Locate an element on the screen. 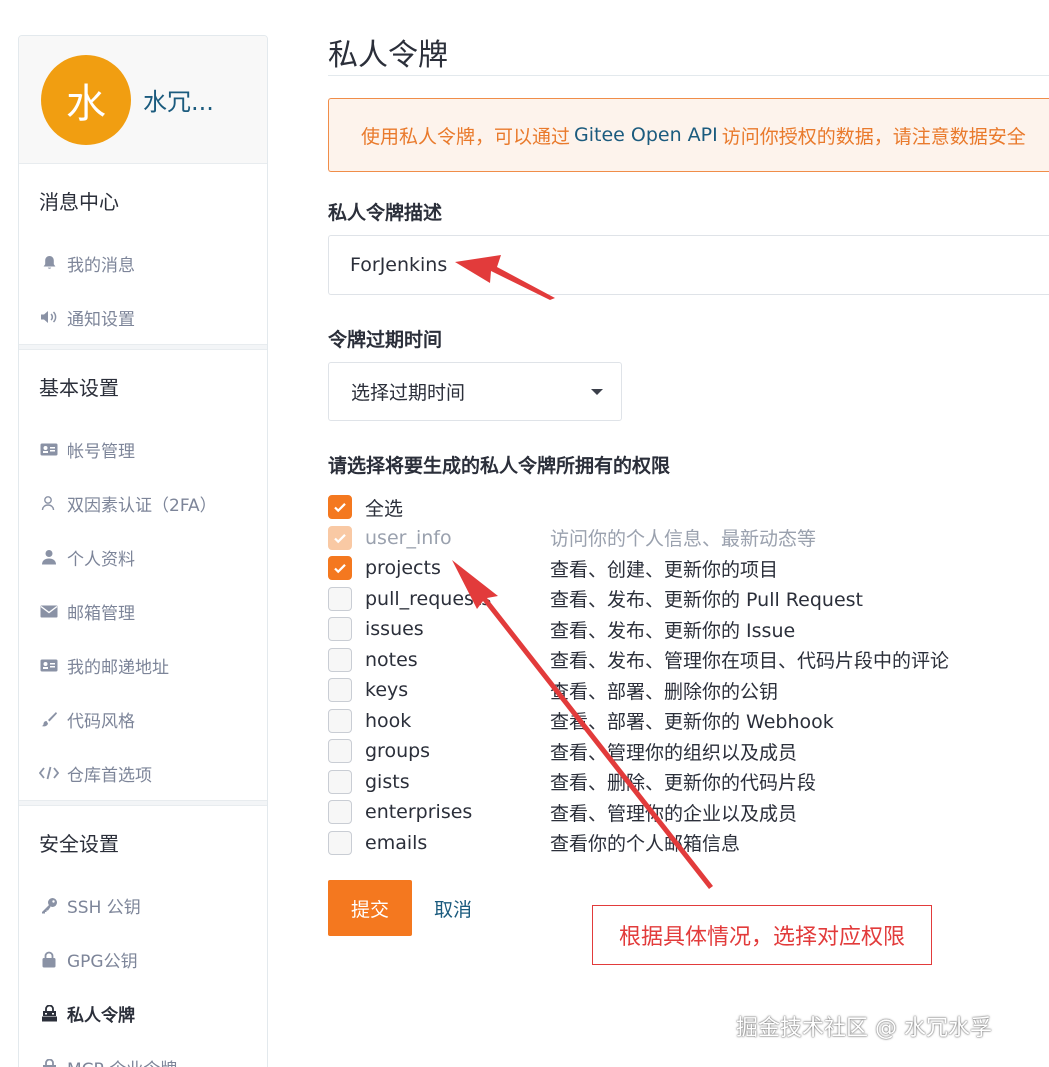  notice-suffix: 访问你授权的数据，请注意数据安全 is located at coordinates (873, 136).